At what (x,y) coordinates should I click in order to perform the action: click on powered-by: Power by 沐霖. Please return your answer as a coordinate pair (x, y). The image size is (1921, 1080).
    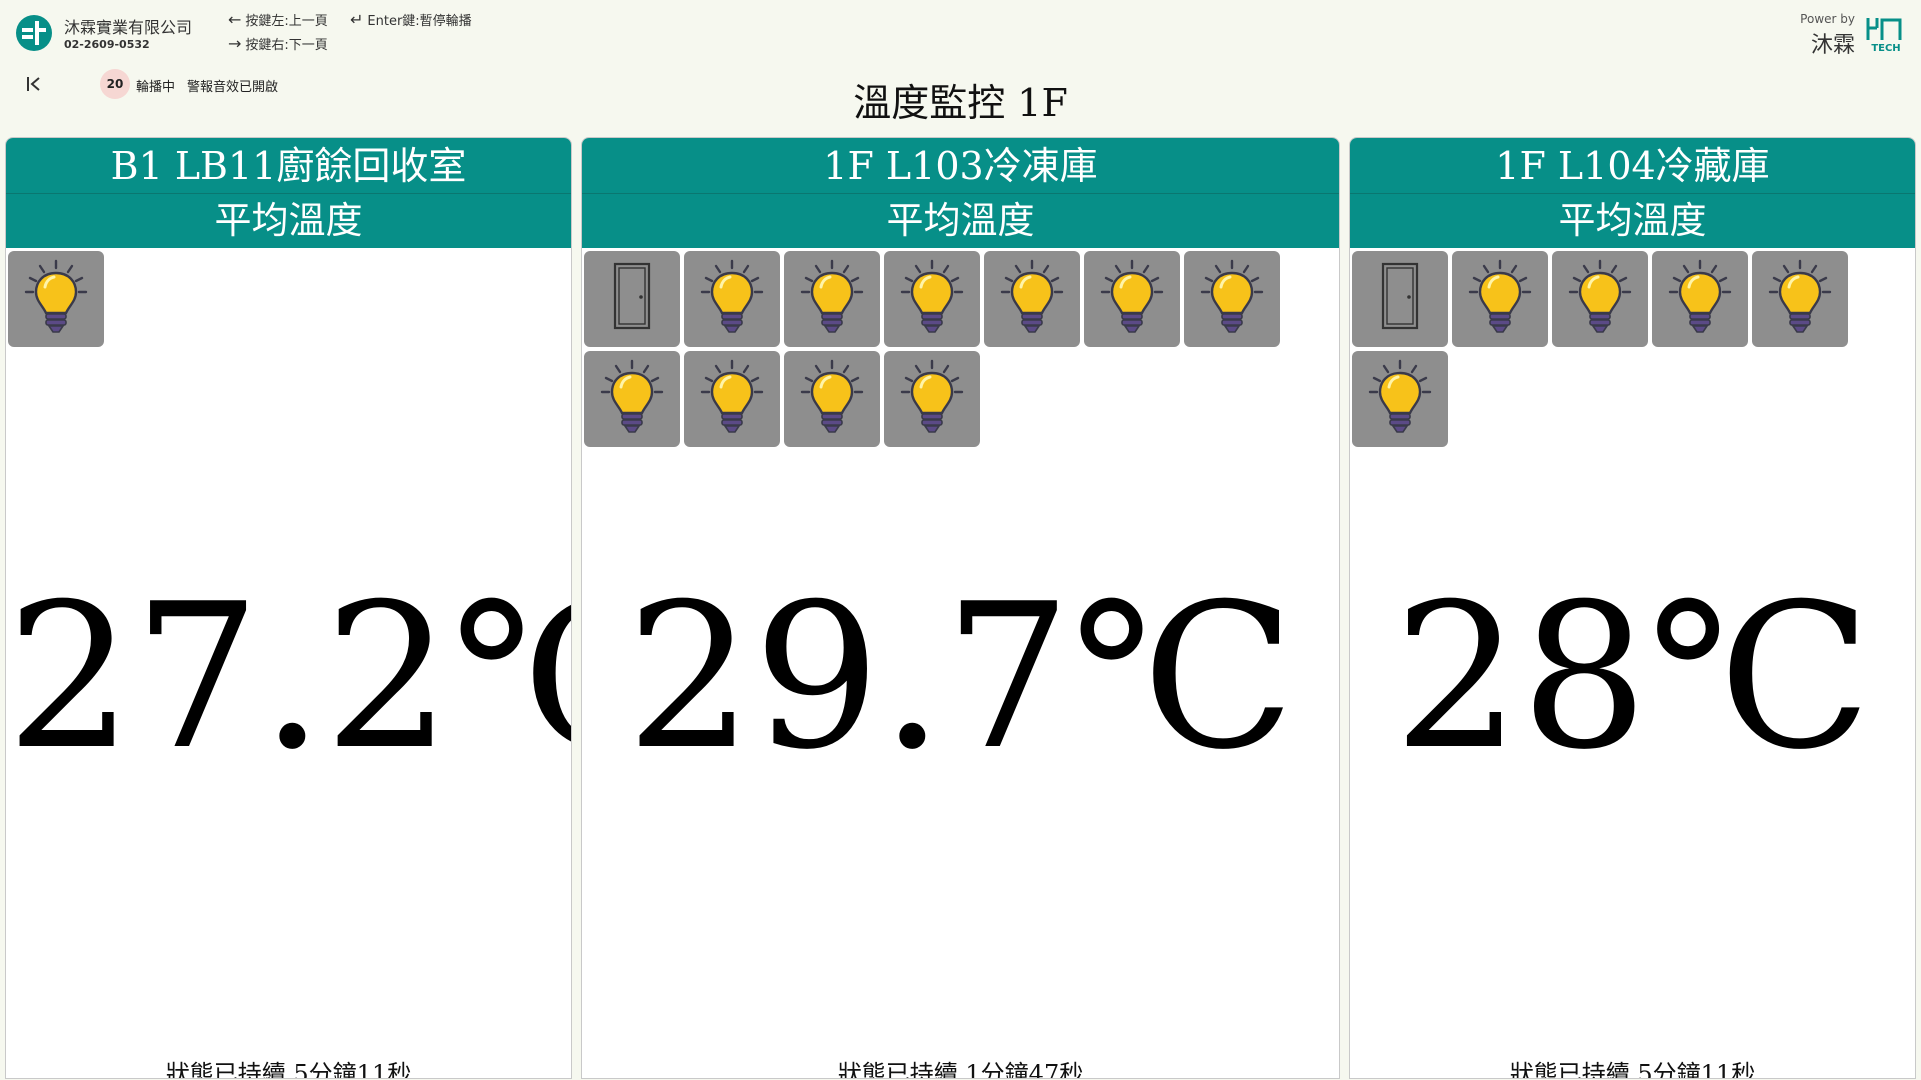
    Looking at the image, I should click on (1827, 35).